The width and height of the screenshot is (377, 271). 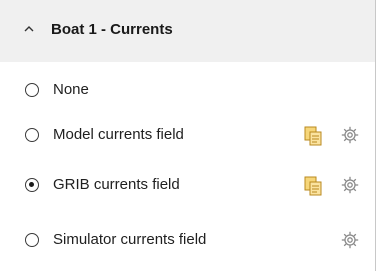 What do you see at coordinates (29, 29) in the screenshot?
I see `chevron-up-icon` at bounding box center [29, 29].